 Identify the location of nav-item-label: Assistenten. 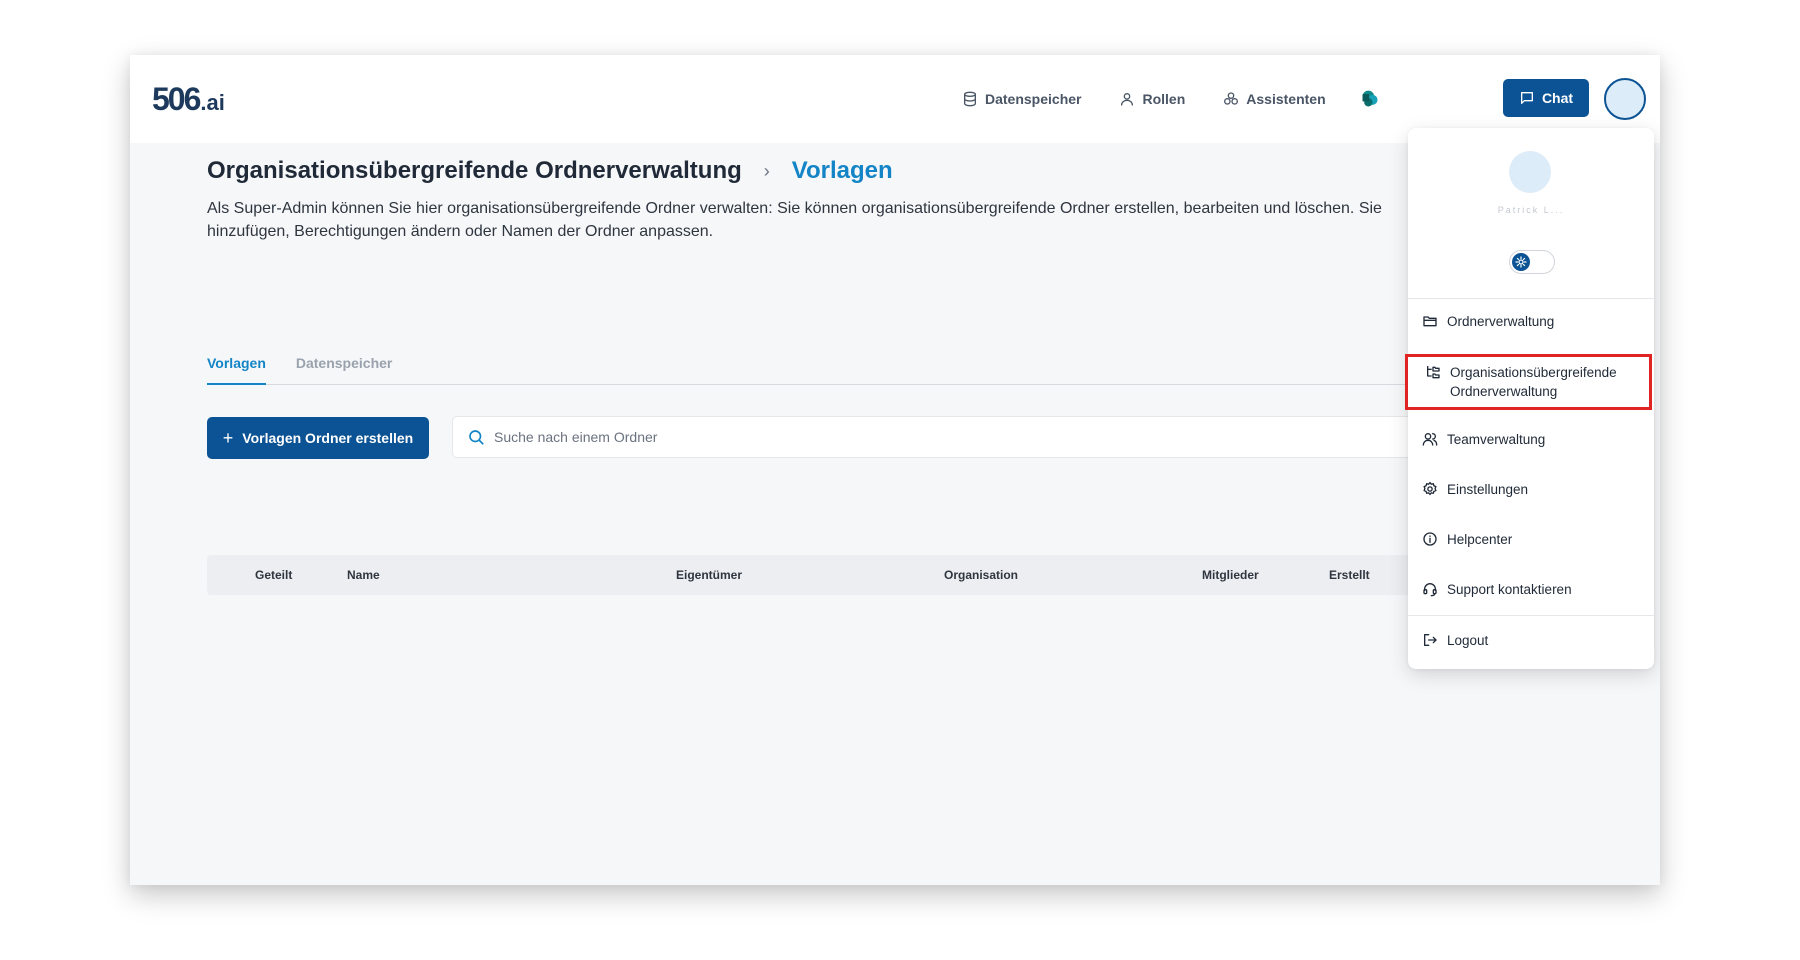
(1286, 99).